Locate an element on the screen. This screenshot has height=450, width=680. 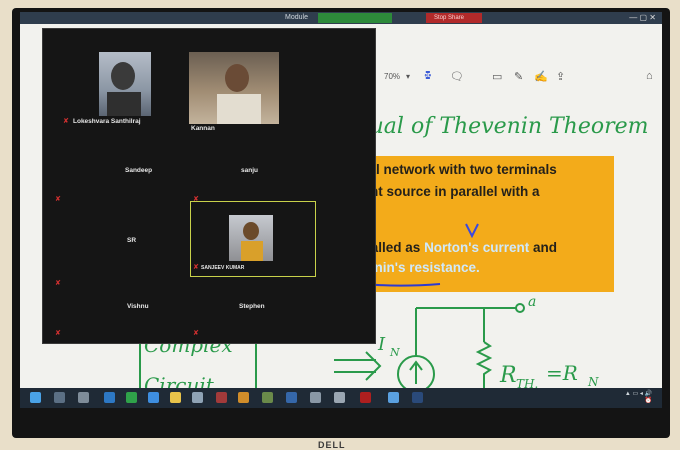
word-icon is located at coordinates (291, 397).